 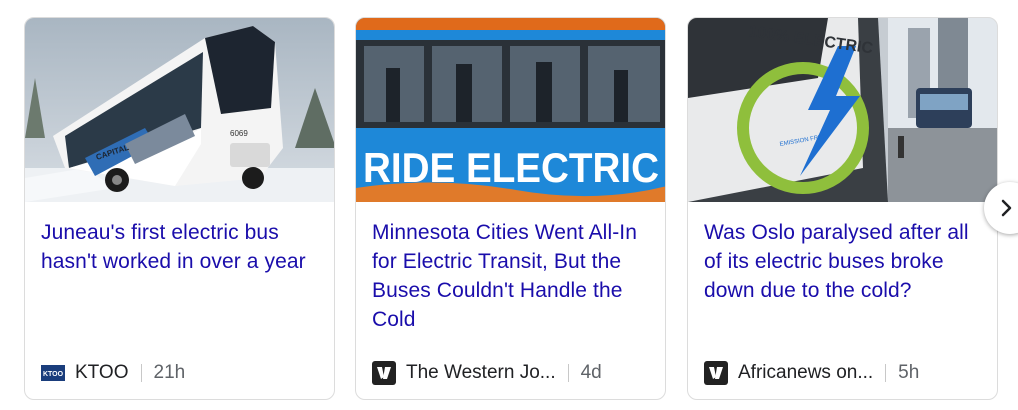 I want to click on news-source: KTOO, so click(x=102, y=372).